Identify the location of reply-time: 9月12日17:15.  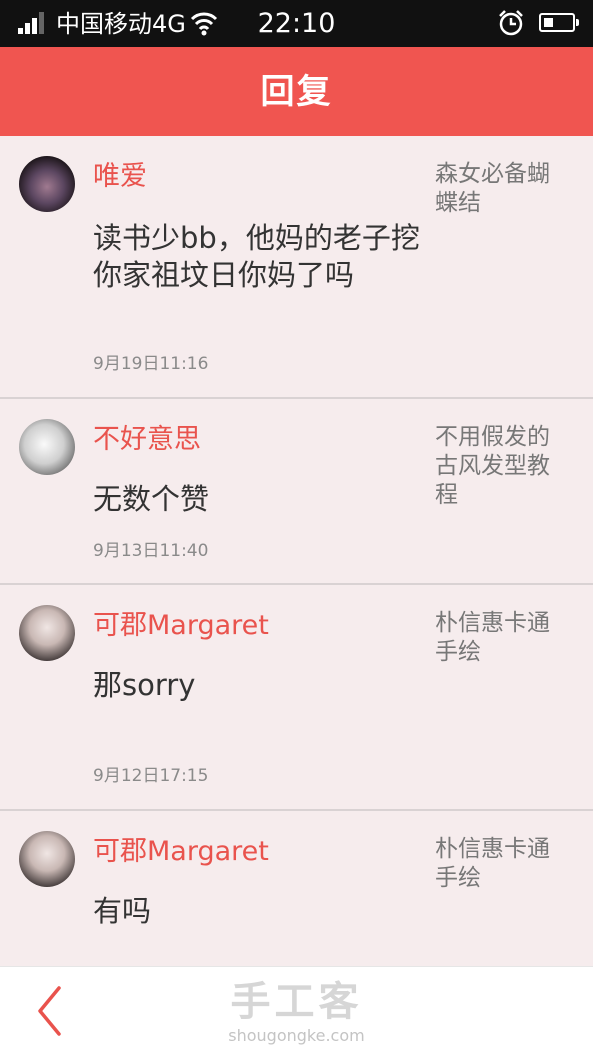
(151, 776).